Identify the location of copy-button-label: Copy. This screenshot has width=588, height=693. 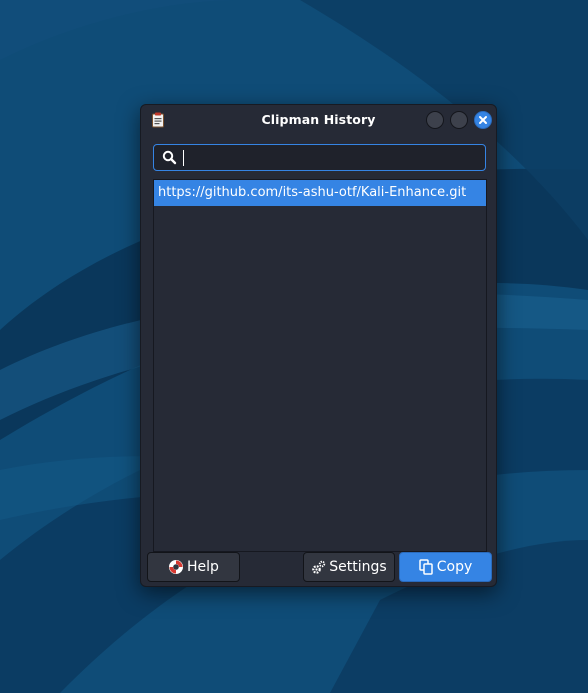
(454, 567).